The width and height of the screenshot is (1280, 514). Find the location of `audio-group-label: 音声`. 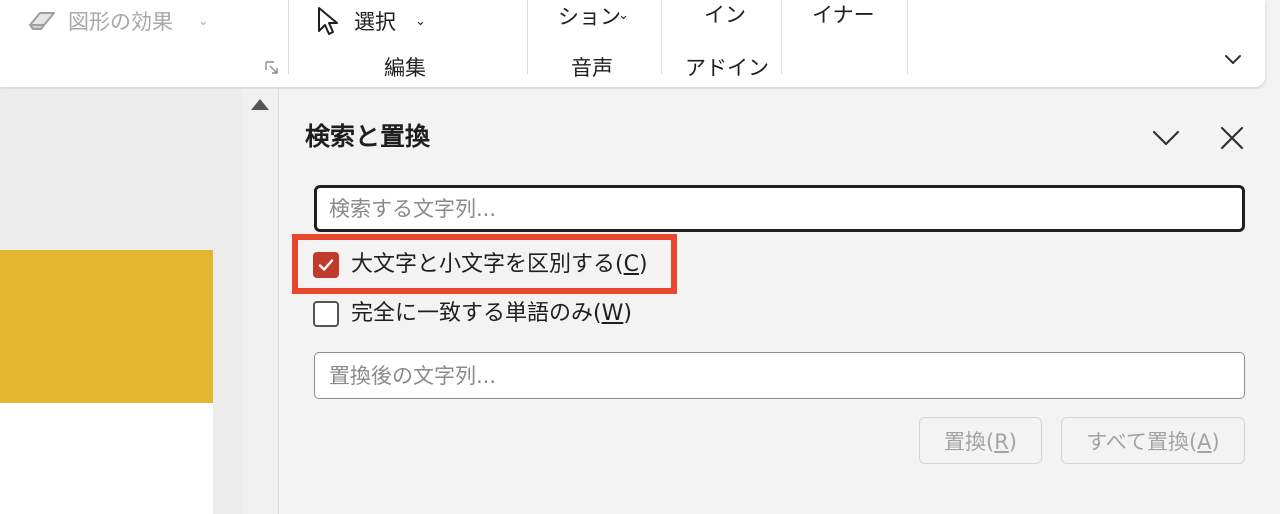

audio-group-label: 音声 is located at coordinates (592, 68).